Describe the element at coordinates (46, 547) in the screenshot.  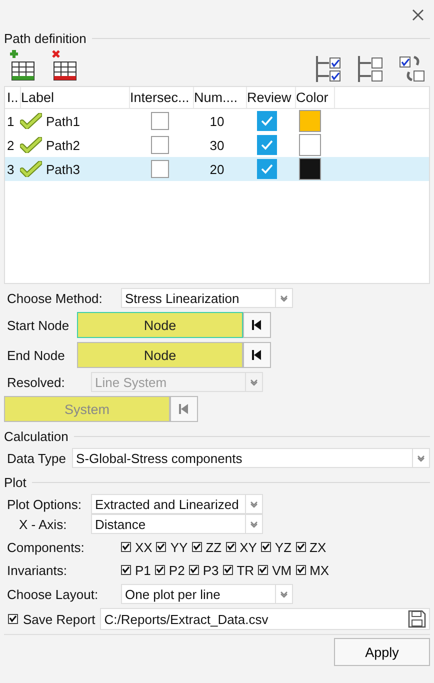
I see `field-label: Components:` at that location.